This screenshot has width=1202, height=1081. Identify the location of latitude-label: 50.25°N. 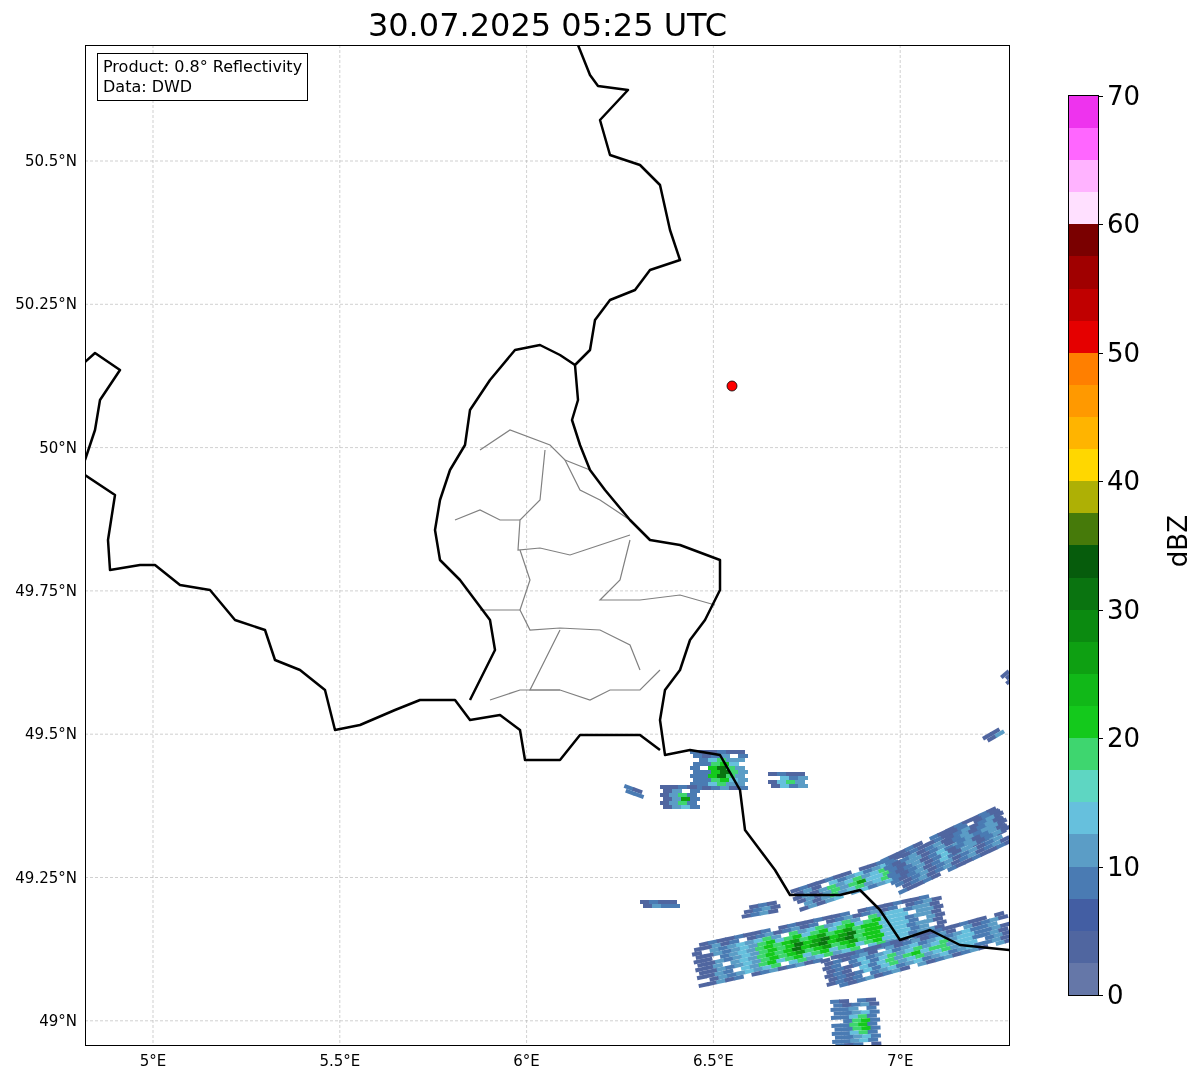
(46, 304).